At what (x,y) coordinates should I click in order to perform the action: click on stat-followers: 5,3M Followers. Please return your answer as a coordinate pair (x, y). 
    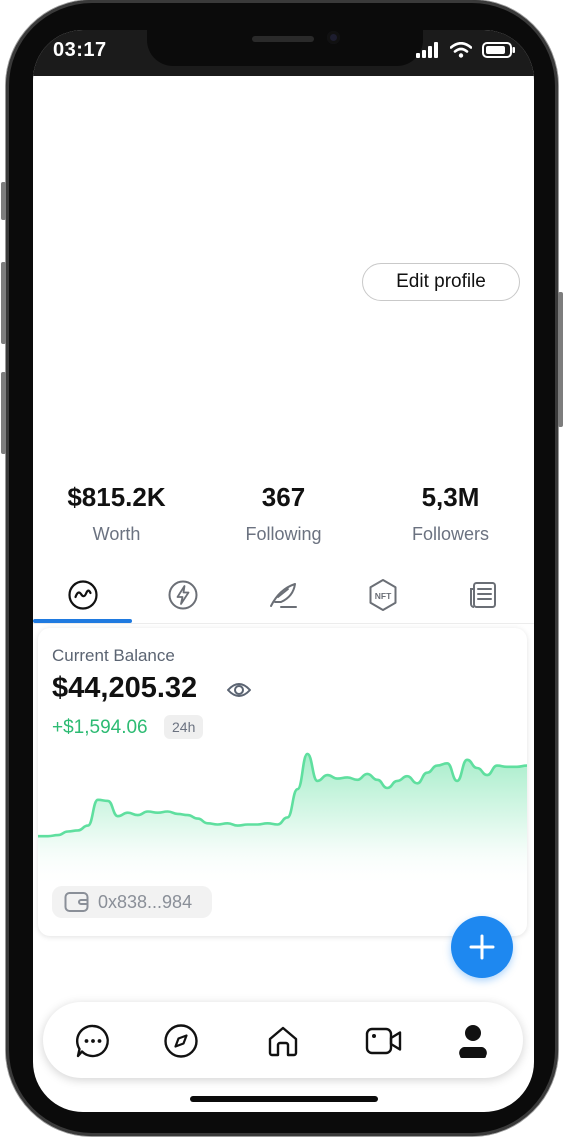
    Looking at the image, I should click on (450, 513).